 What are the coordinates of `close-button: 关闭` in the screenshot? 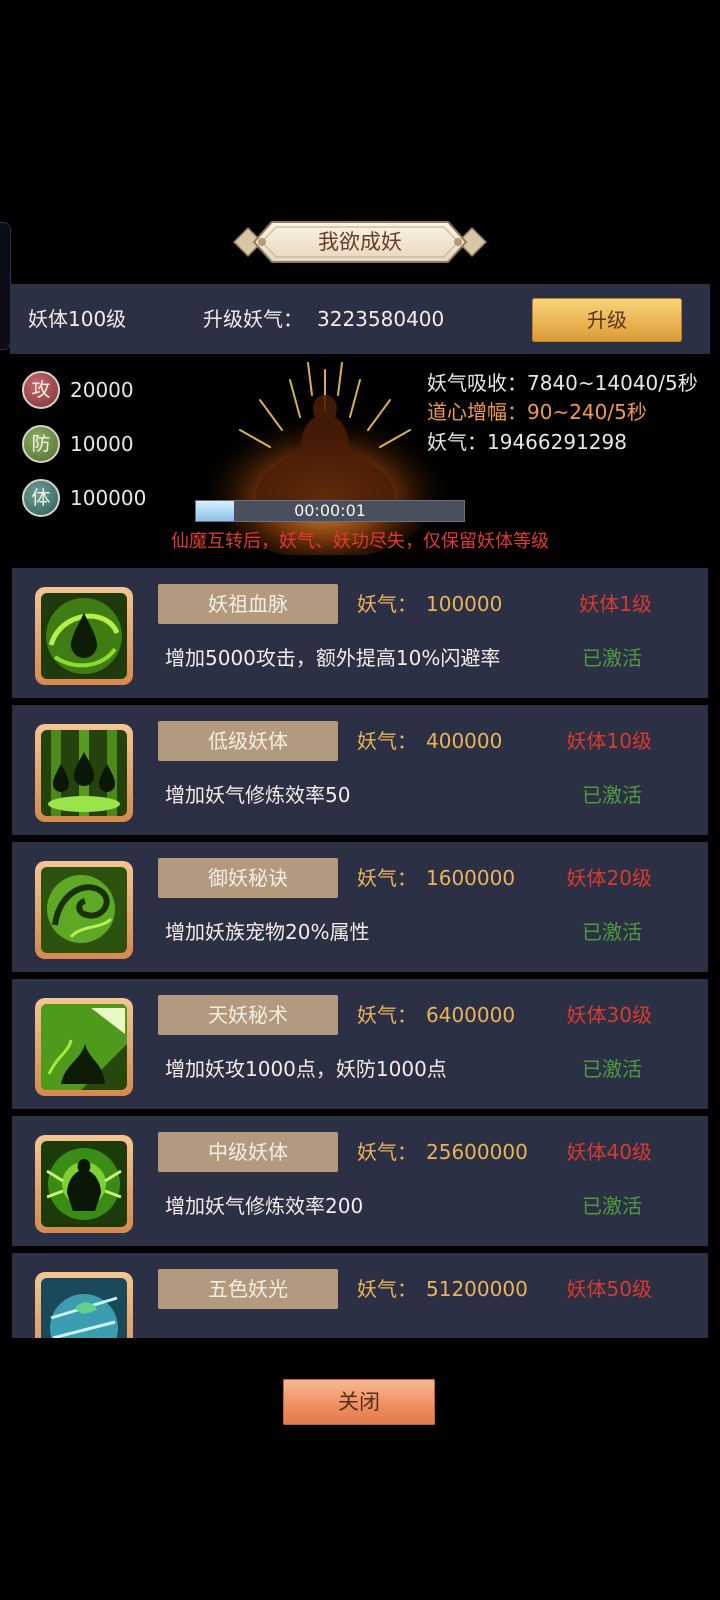 It's located at (359, 1402).